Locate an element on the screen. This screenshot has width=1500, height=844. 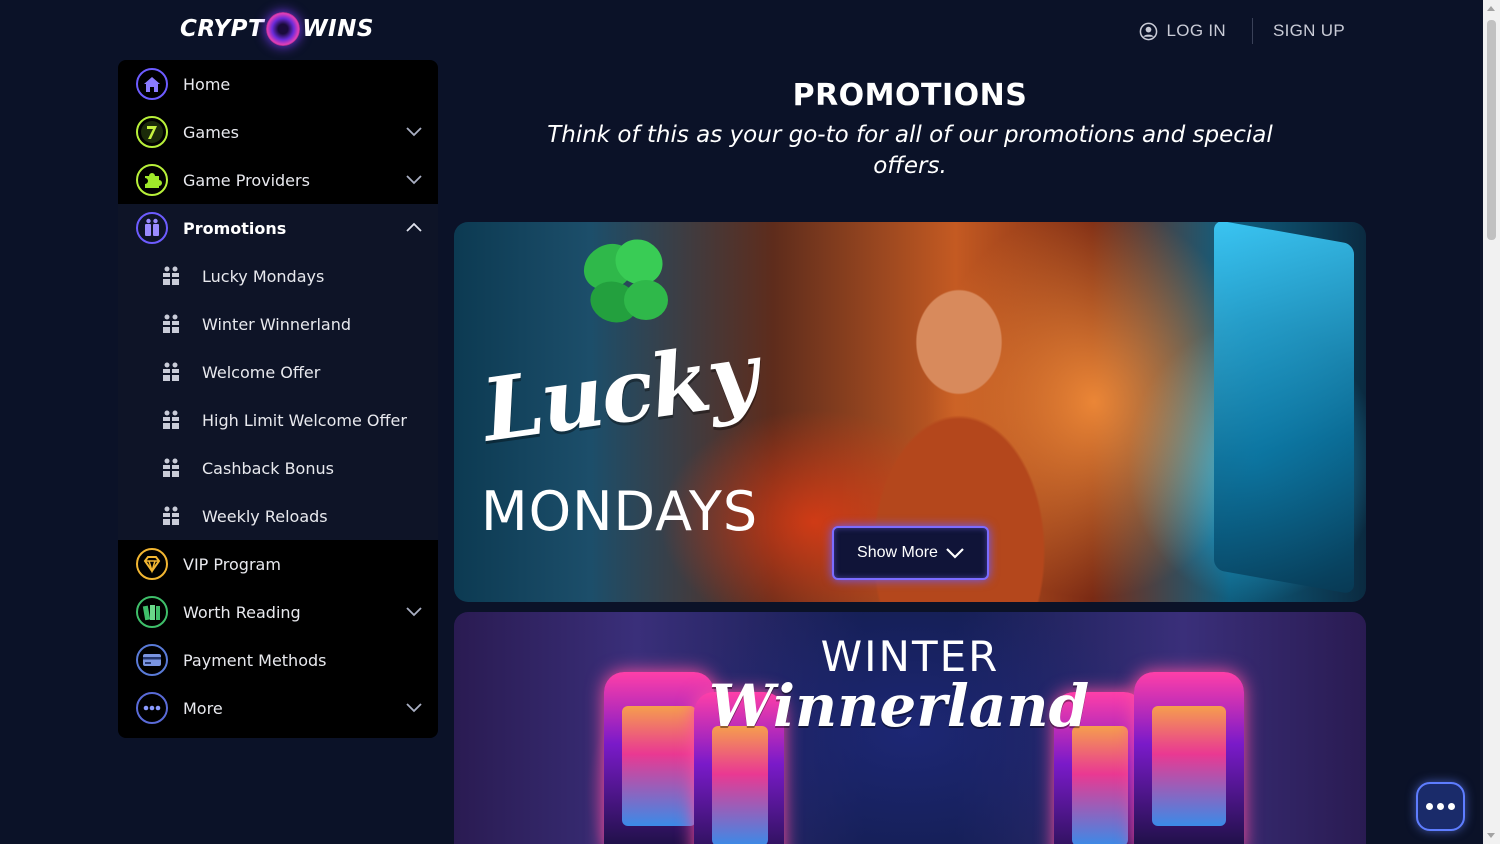
clover-icon is located at coordinates (625, 281).